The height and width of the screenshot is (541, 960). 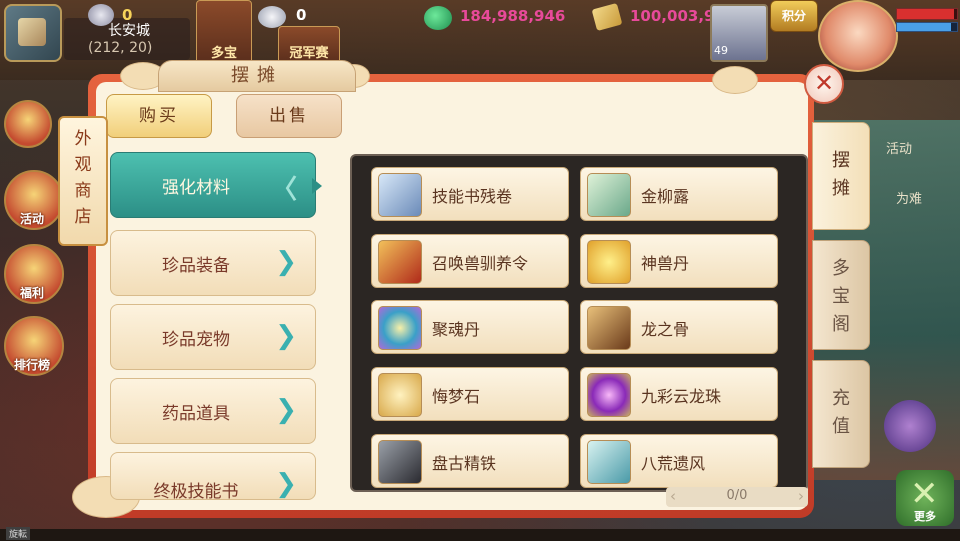 What do you see at coordinates (283, 190) in the screenshot?
I see `chevron-right-icon: 〈` at bounding box center [283, 190].